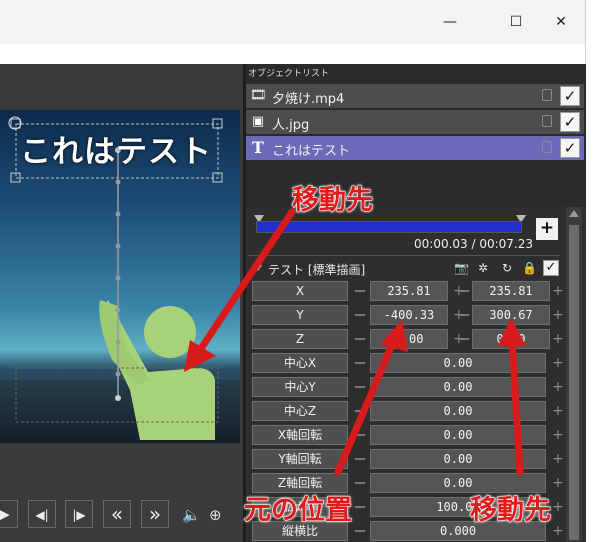 The image size is (600, 542). Describe the element at coordinates (404, 255) in the screenshot. I see `divider` at that location.